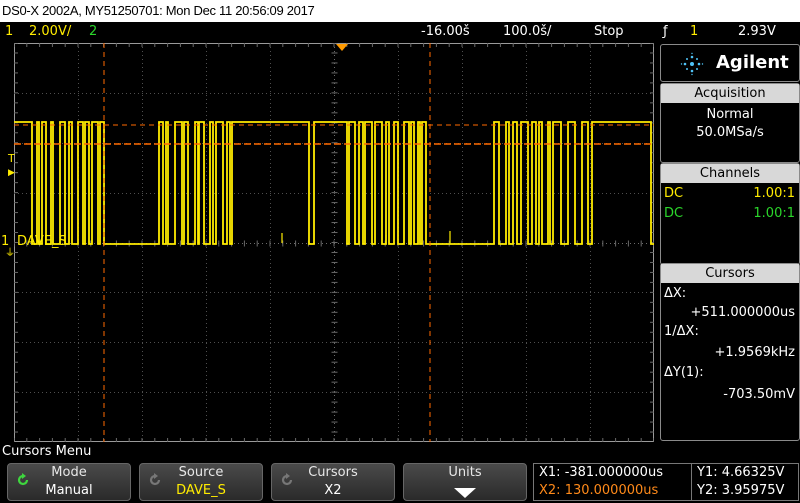 This screenshot has height=503, width=800. I want to click on trigger-edge-icon: ƒ, so click(665, 31).